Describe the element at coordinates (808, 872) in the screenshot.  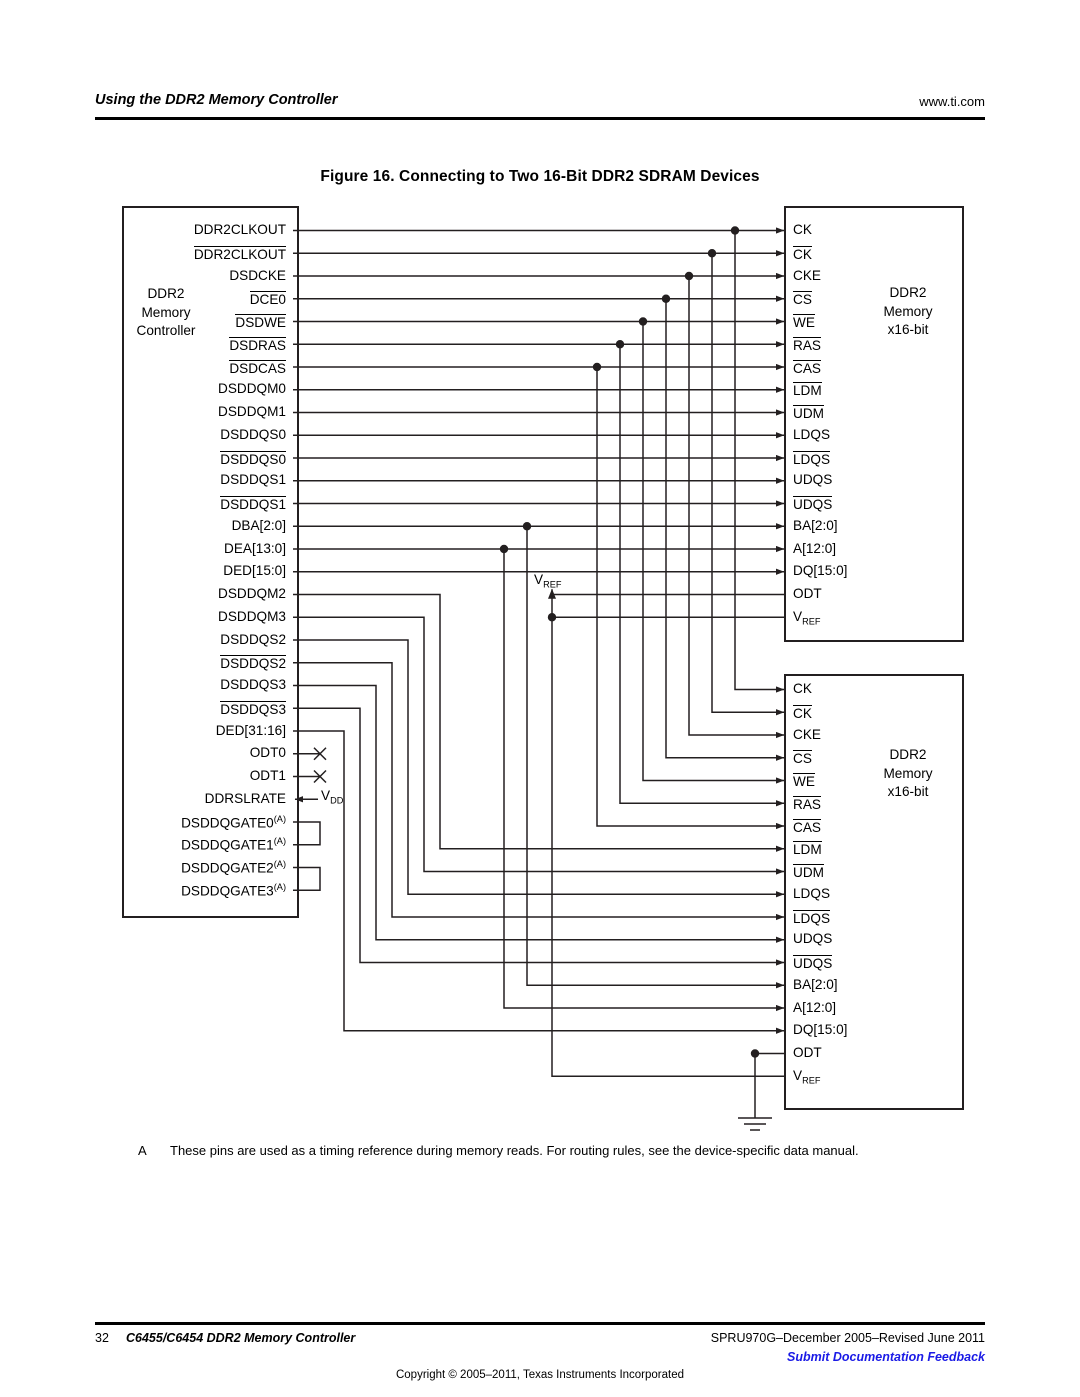
I see `memory-2-pin-udm: UDM` at that location.